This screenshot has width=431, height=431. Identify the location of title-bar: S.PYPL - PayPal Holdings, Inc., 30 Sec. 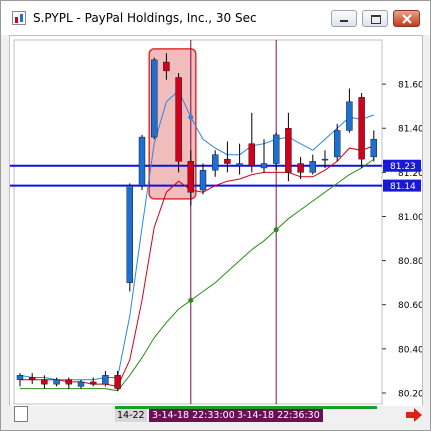
(215, 18).